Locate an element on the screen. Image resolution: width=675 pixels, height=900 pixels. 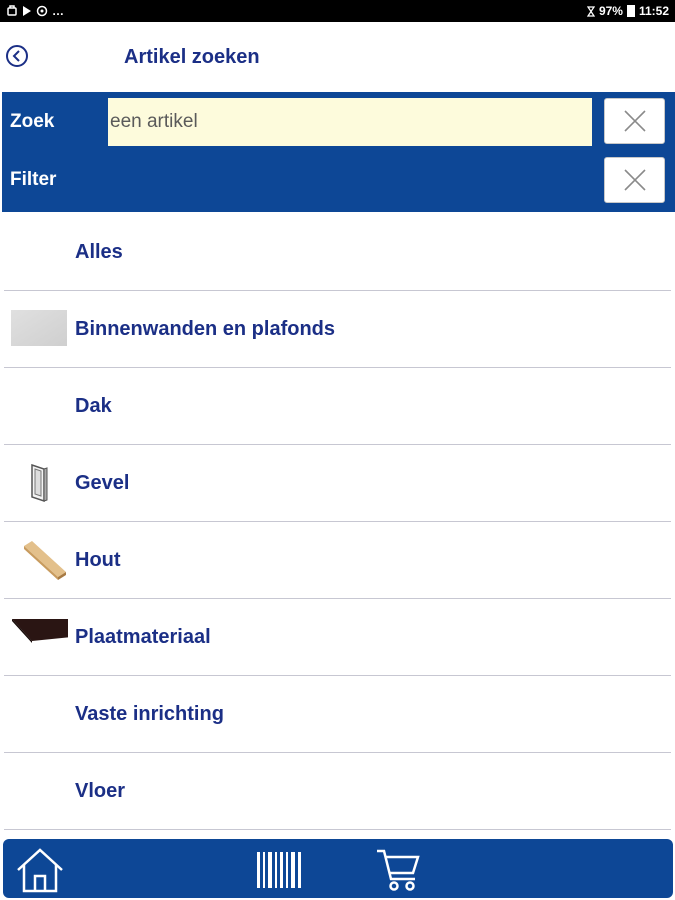
cart-button is located at coordinates (398, 872).